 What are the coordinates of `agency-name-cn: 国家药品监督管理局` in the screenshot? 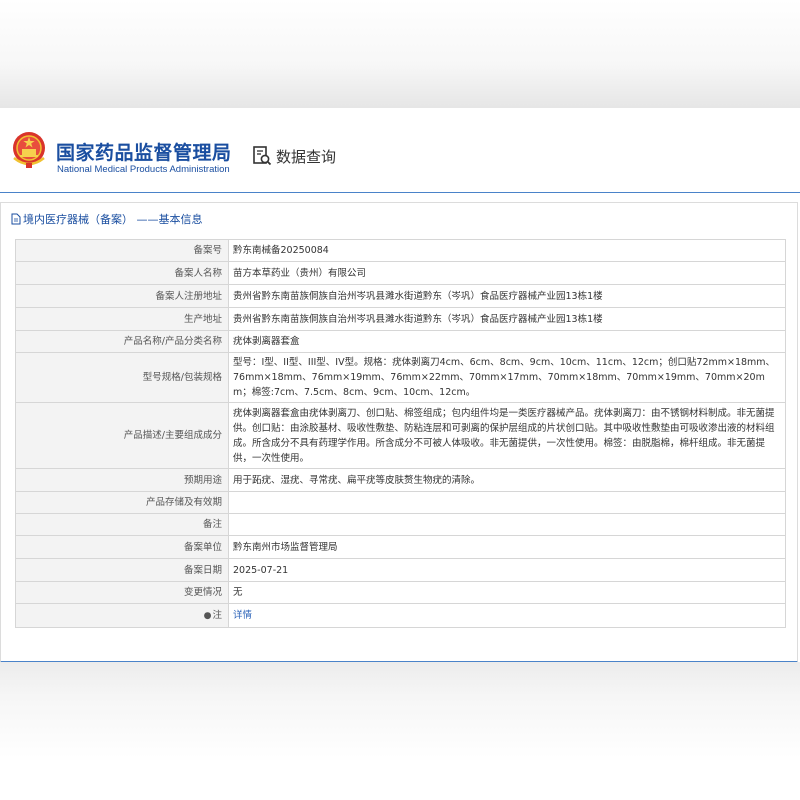 It's located at (144, 153).